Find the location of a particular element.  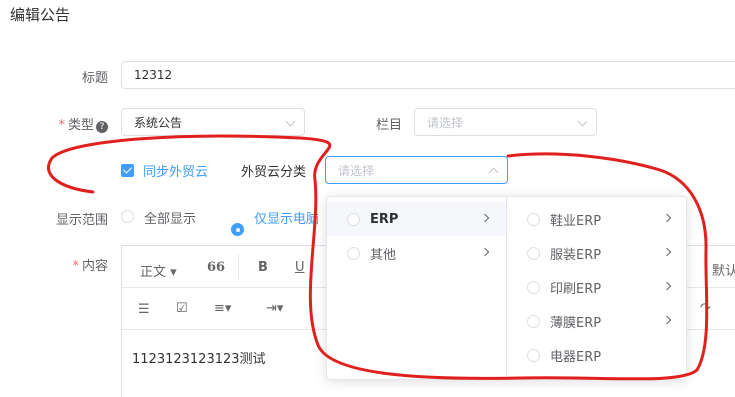

default-font-dropdown: 默认 is located at coordinates (723, 269).